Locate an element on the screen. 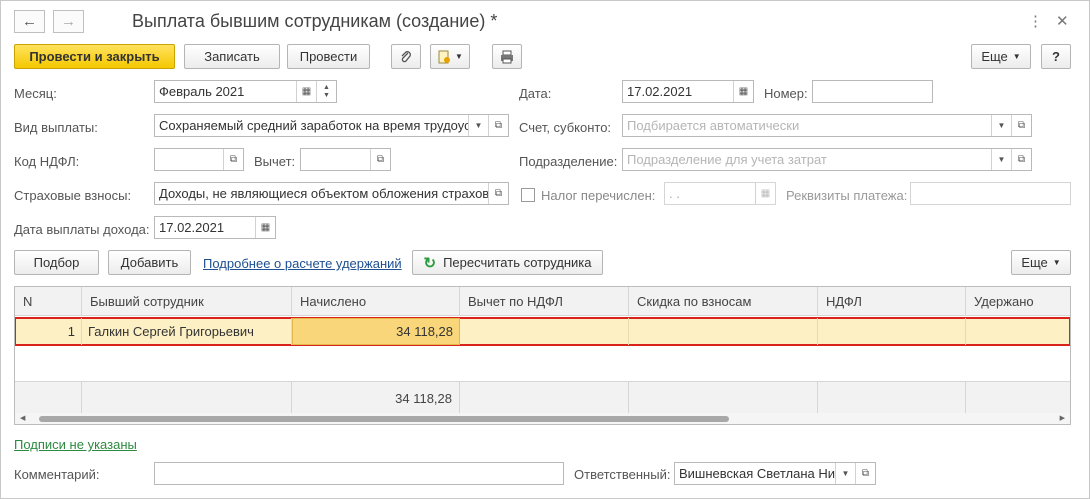 The width and height of the screenshot is (1090, 499). month-label: Месяц: is located at coordinates (35, 93).